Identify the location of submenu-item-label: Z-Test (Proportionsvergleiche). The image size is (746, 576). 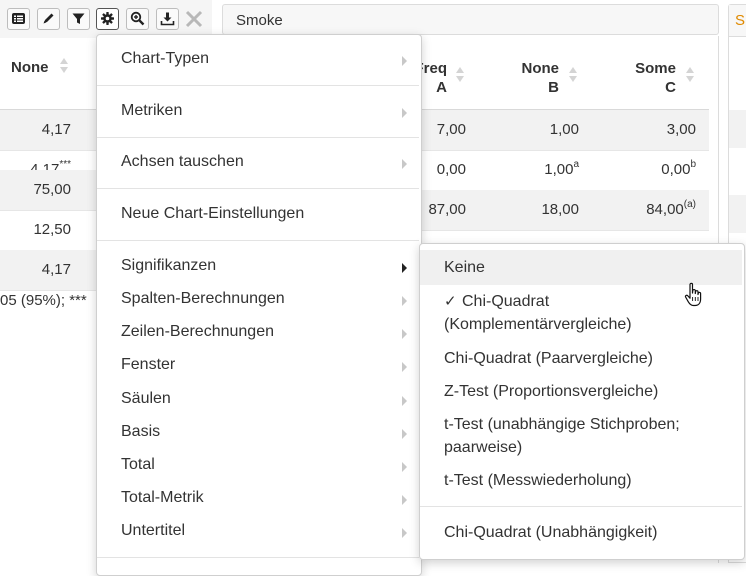
(551, 391).